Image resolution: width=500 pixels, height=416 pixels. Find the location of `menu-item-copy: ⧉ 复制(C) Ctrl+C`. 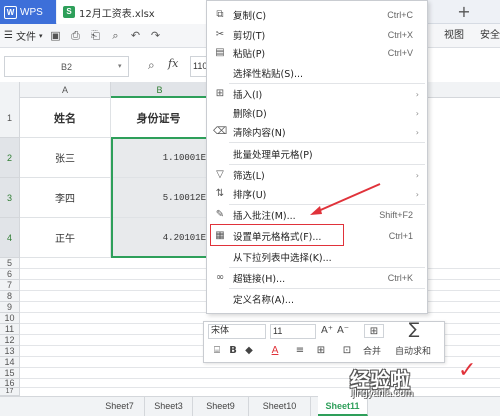

menu-item-copy: ⧉ 复制(C) Ctrl+C is located at coordinates (317, 15).